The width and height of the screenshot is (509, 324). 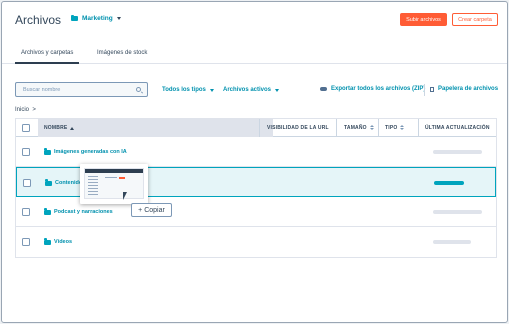 I want to click on table-row: Vídeos, so click(x=256, y=242).